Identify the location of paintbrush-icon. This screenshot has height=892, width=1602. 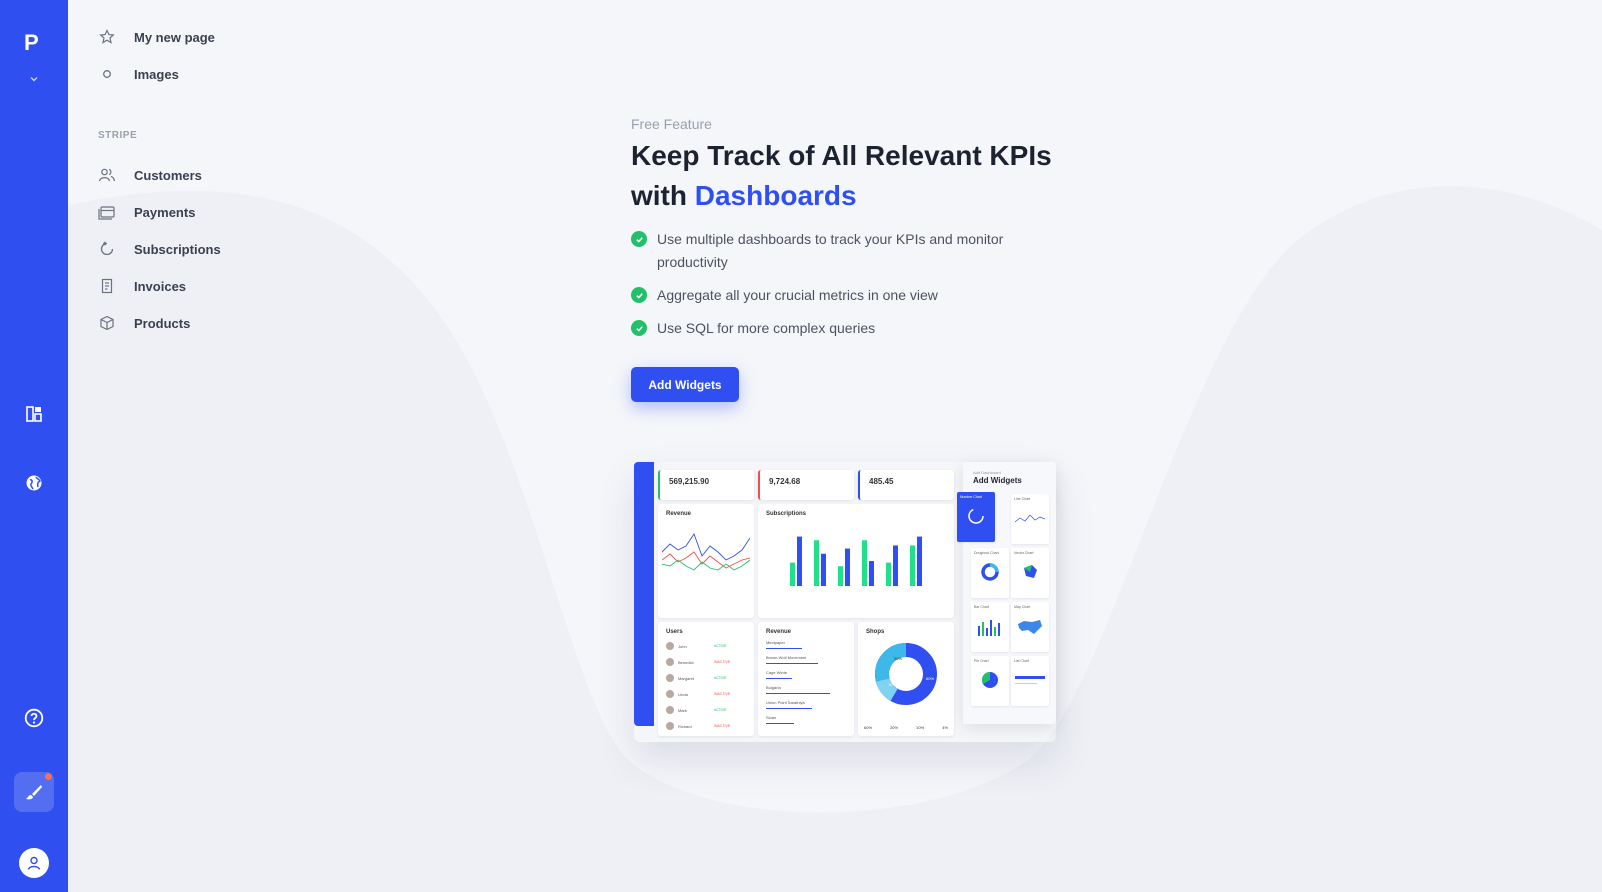
(34, 792).